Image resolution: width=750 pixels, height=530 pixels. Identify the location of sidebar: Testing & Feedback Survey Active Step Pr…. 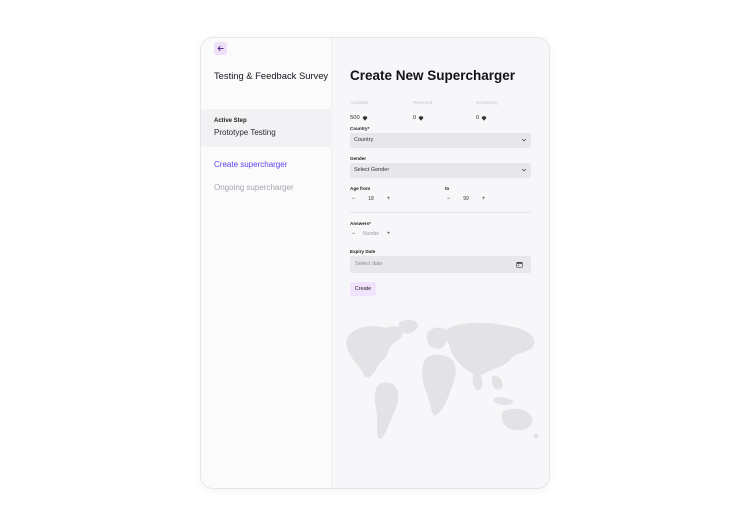
(266, 263).